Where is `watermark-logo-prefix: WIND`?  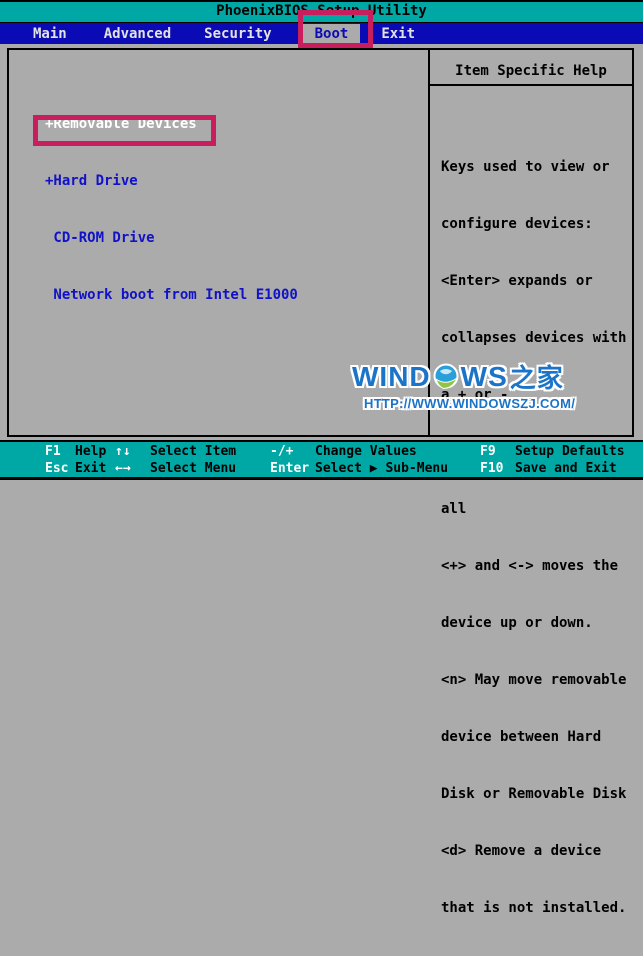 watermark-logo-prefix: WIND is located at coordinates (391, 376).